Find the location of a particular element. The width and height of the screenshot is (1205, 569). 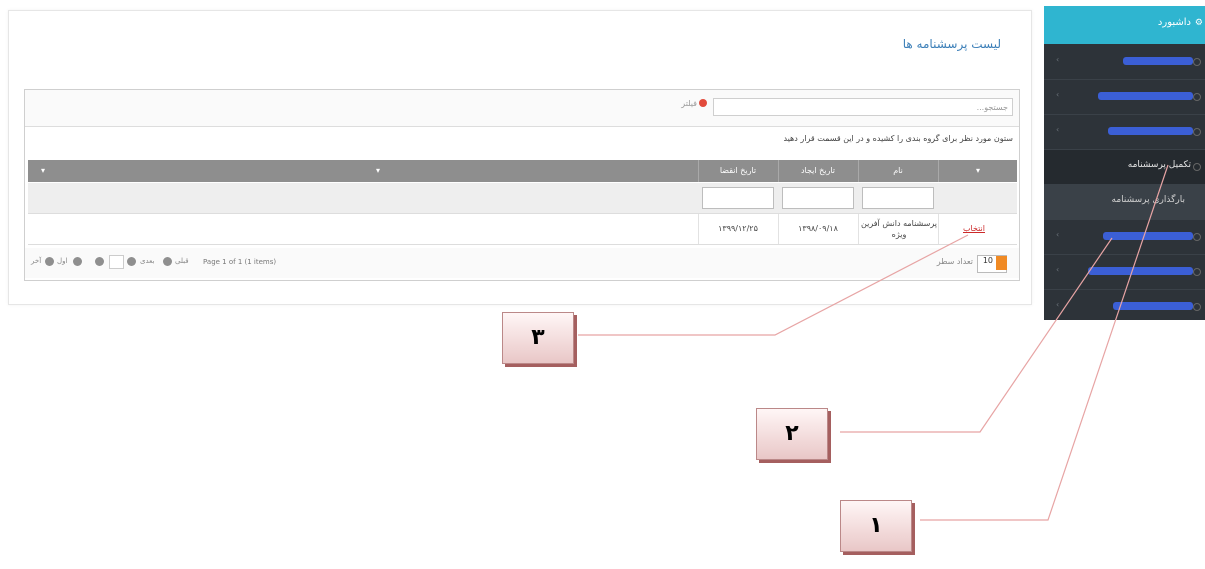

callout-1: ۱ is located at coordinates (876, 526).